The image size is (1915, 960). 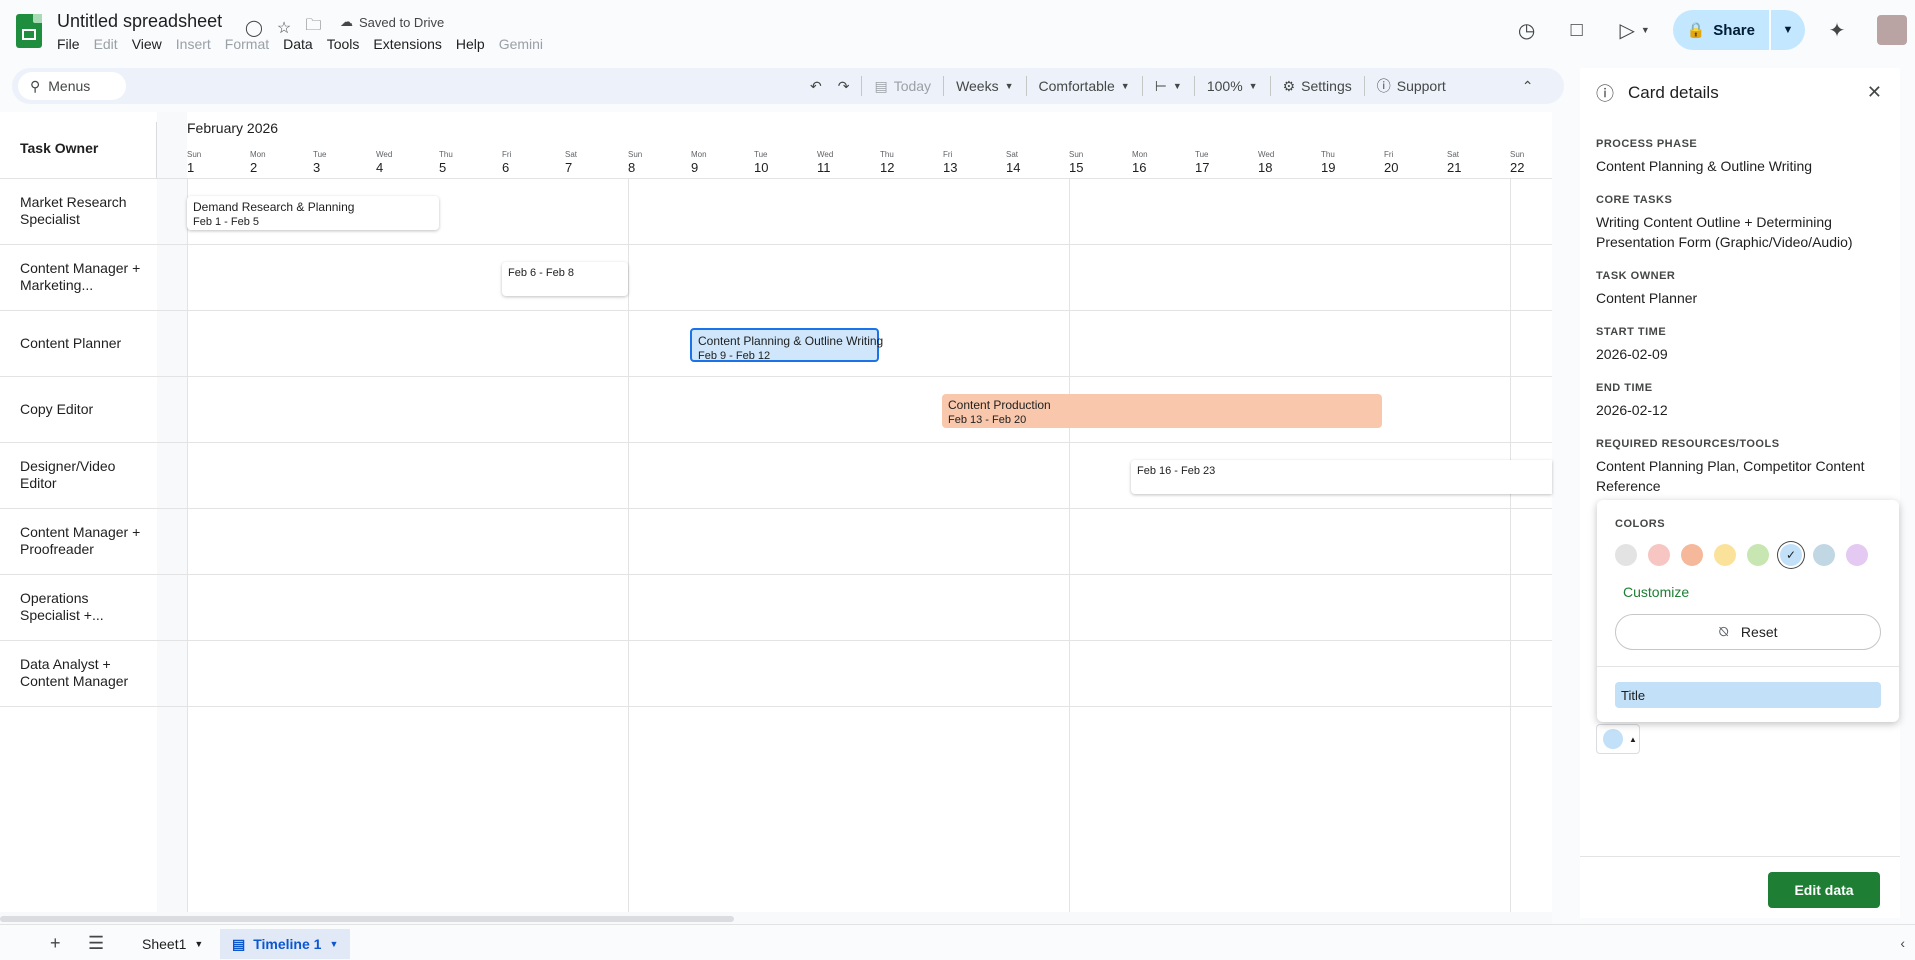 I want to click on day-column-header: Fri 6, so click(x=507, y=162).